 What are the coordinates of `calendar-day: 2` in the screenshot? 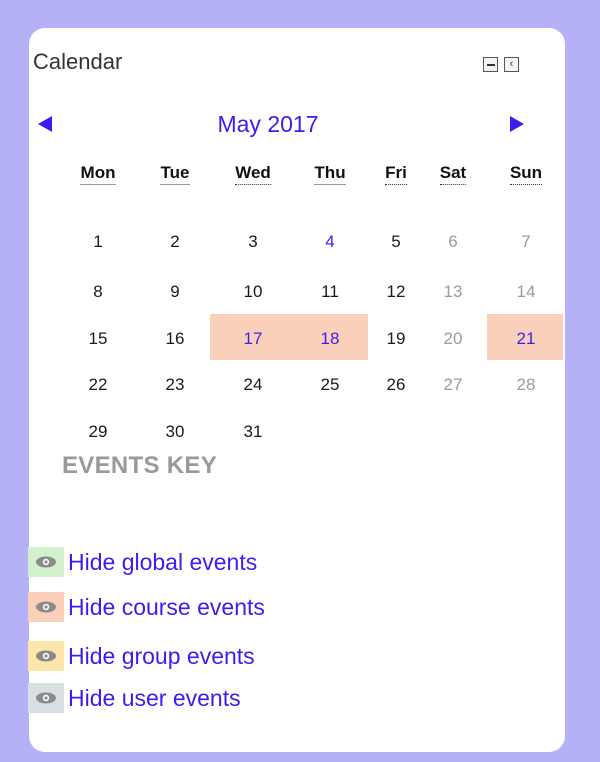 It's located at (175, 241).